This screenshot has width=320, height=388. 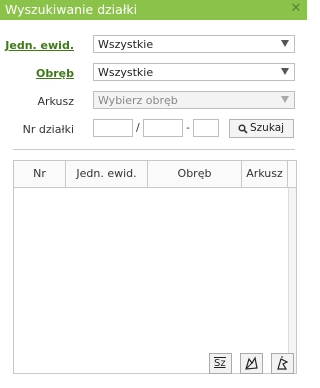 I want to click on table-scrollbar, so click(x=292, y=280).